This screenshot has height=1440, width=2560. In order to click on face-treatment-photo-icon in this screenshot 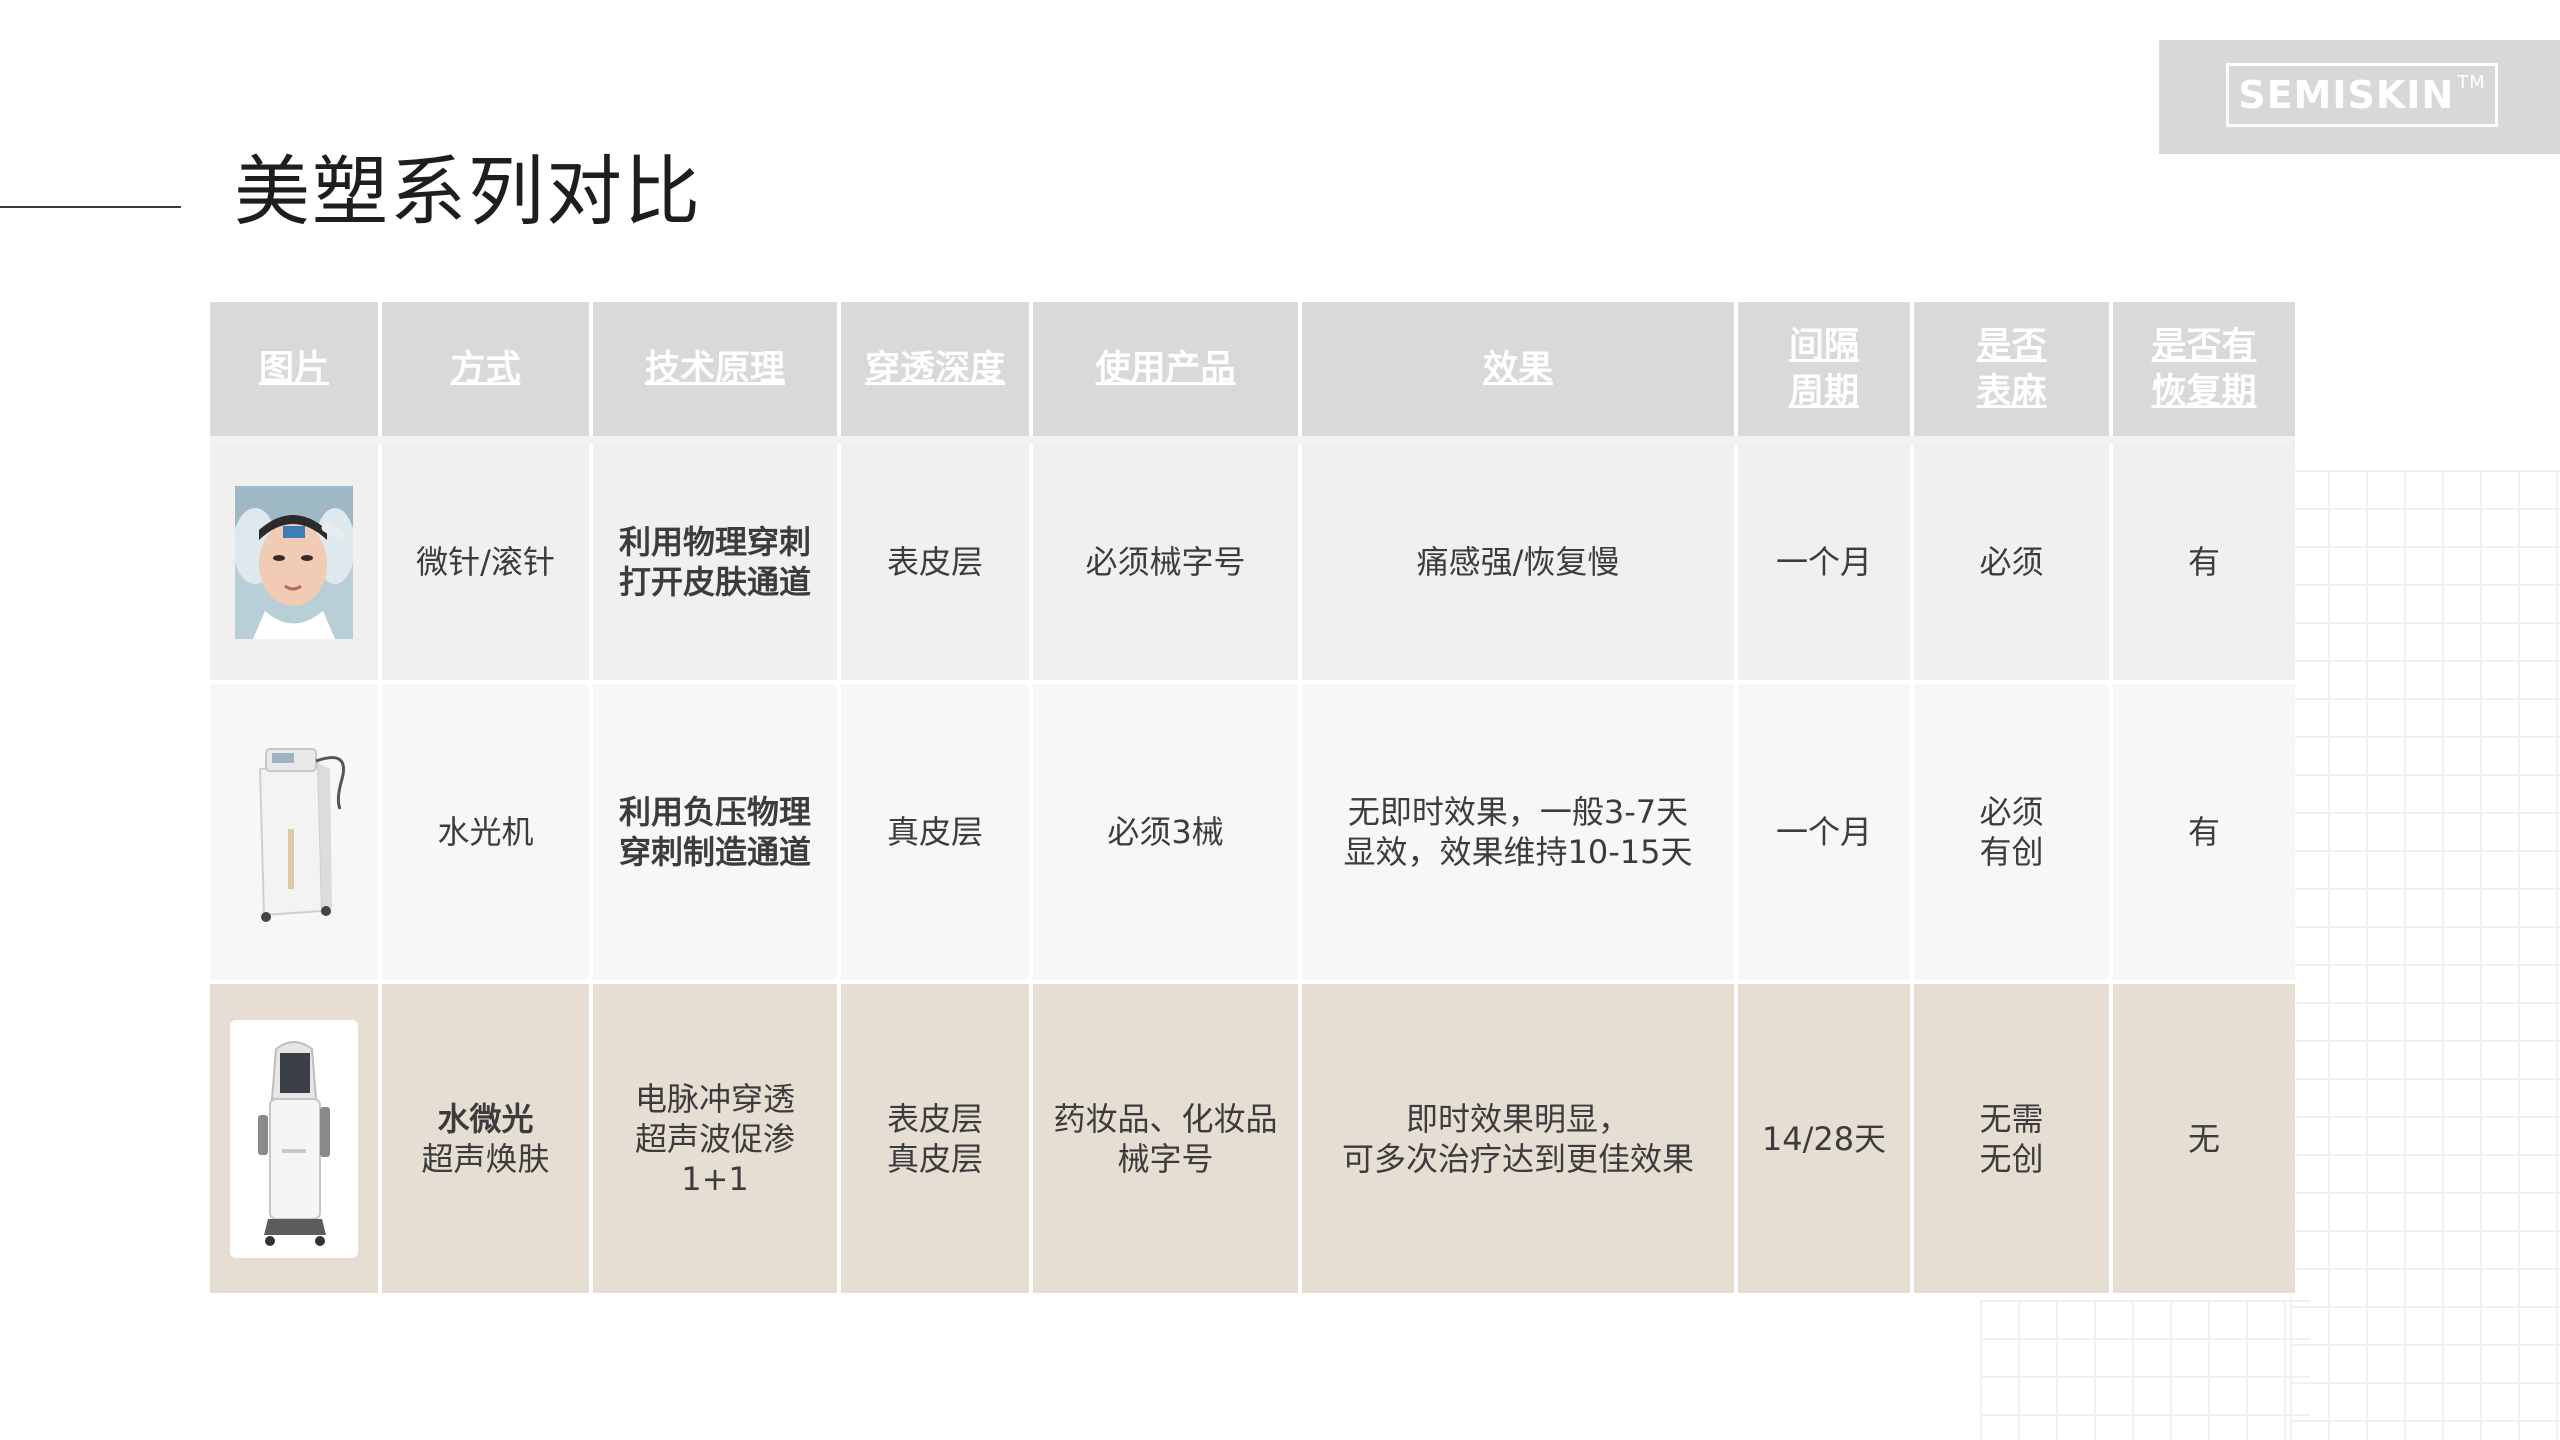, I will do `click(294, 562)`.